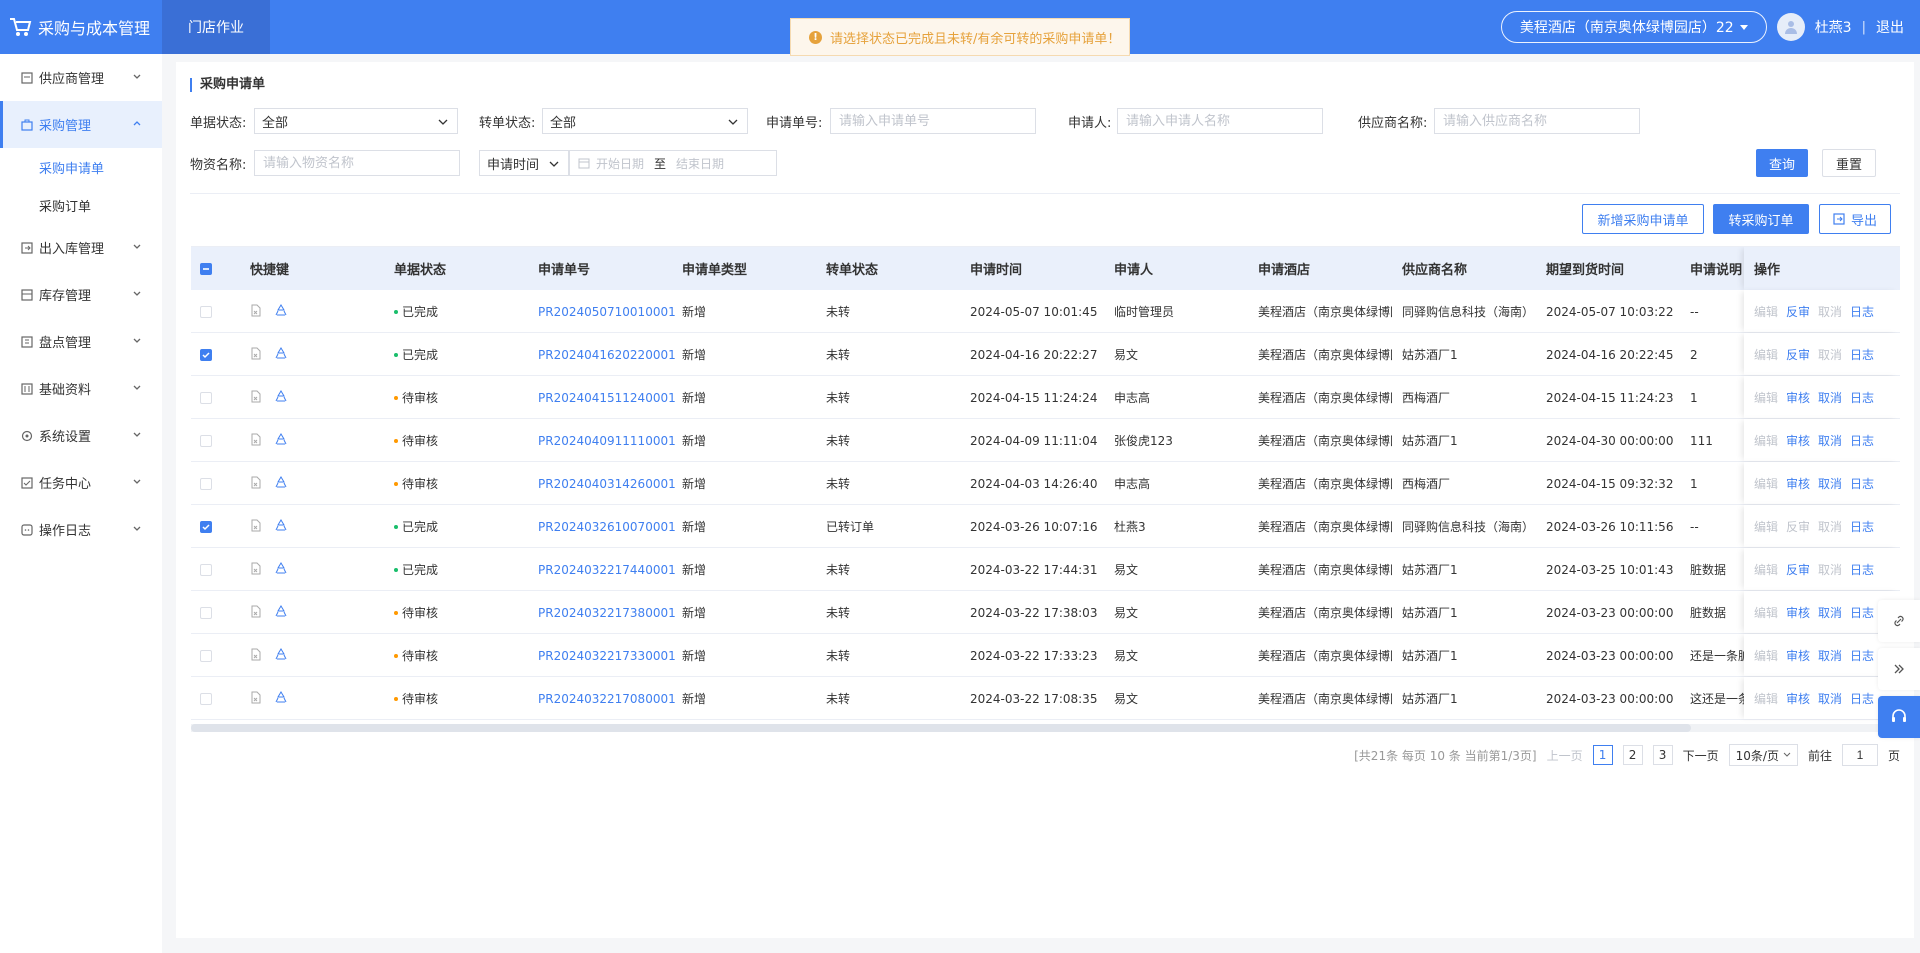 Image resolution: width=1920 pixels, height=953 pixels. I want to click on sidebar-item-inventory-io: 出入库管理, so click(81, 247).